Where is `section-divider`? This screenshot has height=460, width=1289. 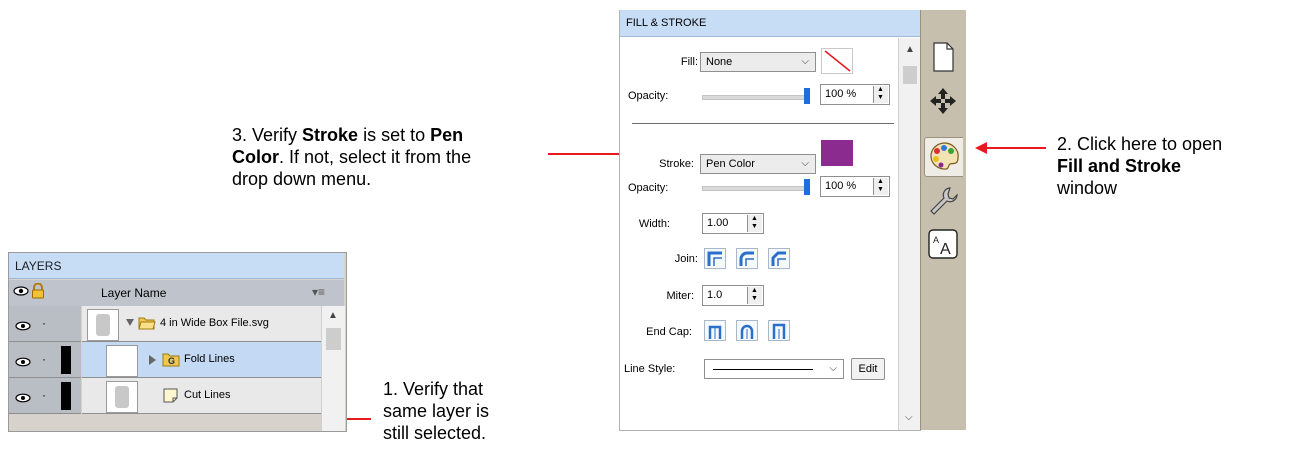 section-divider is located at coordinates (763, 123).